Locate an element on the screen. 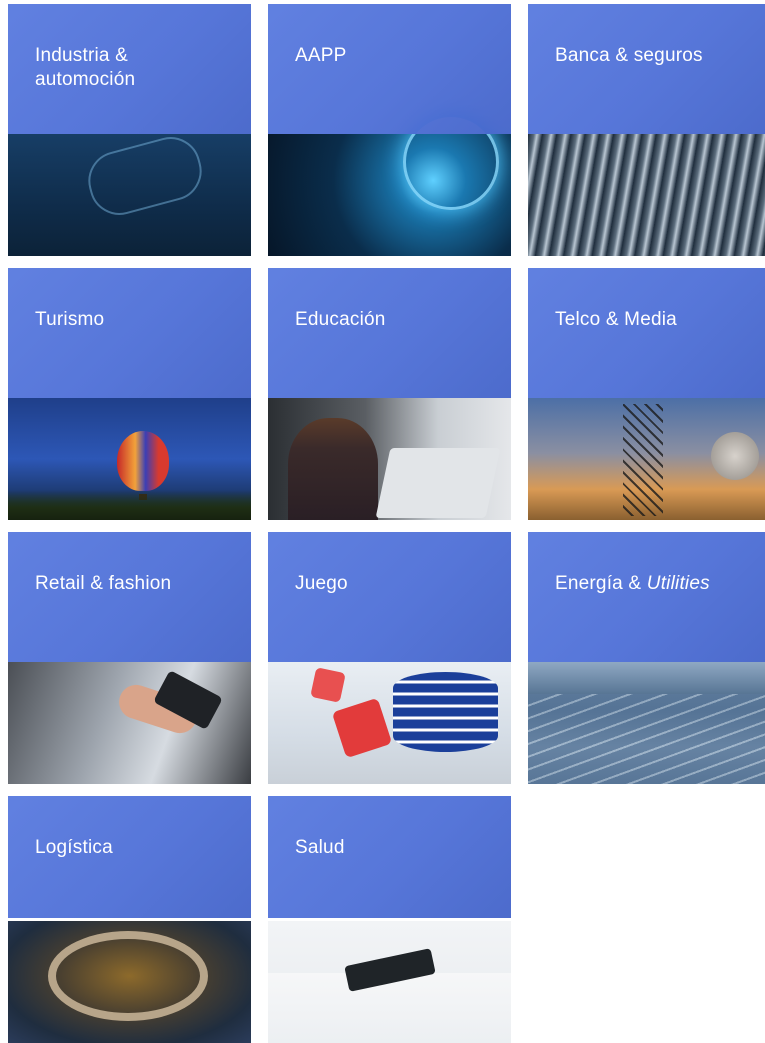 The height and width of the screenshot is (1043, 765). banca-band is located at coordinates (646, 69).